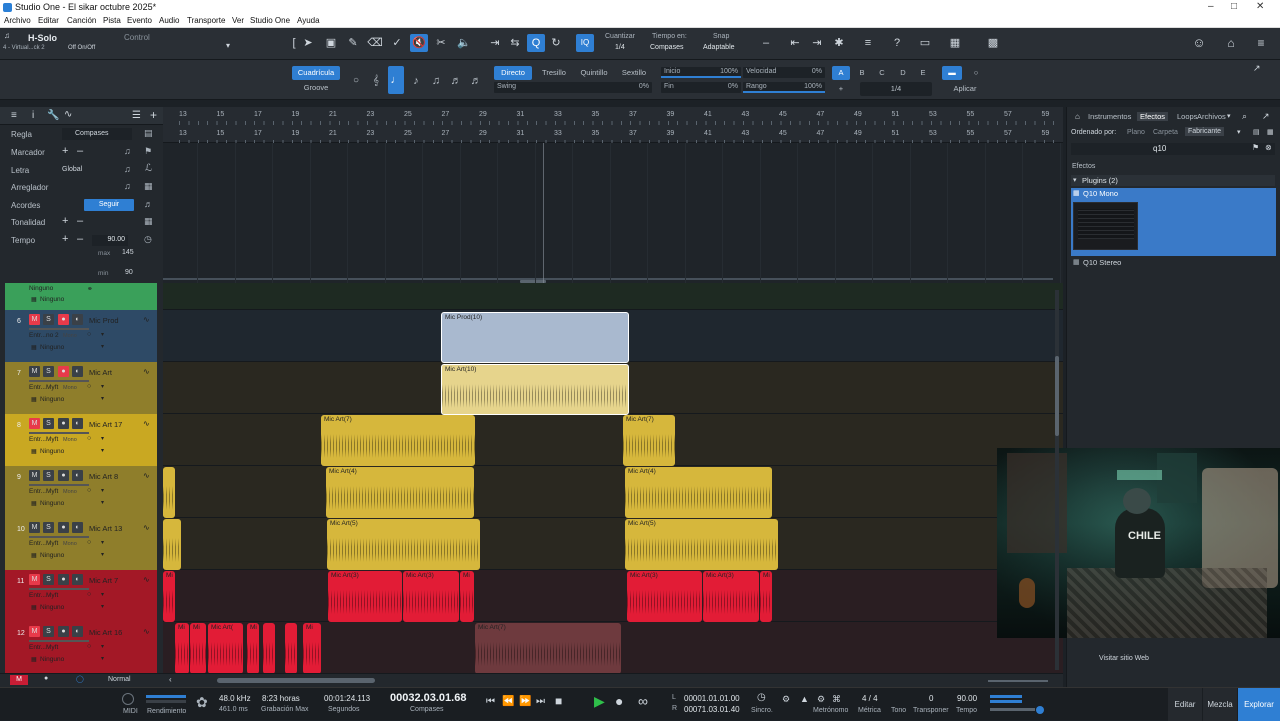 The image size is (1280, 721). I want to click on vertical-scrollbar, so click(1057, 480).